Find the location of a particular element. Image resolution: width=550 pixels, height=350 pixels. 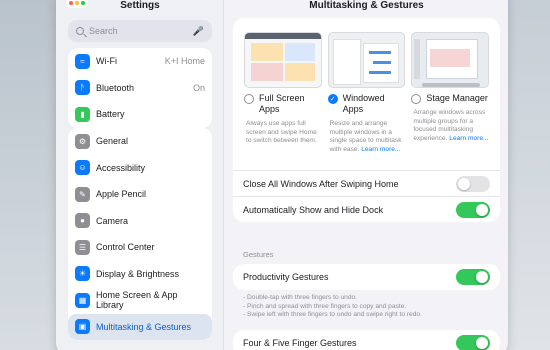

radio-stage-manager is located at coordinates (416, 99).